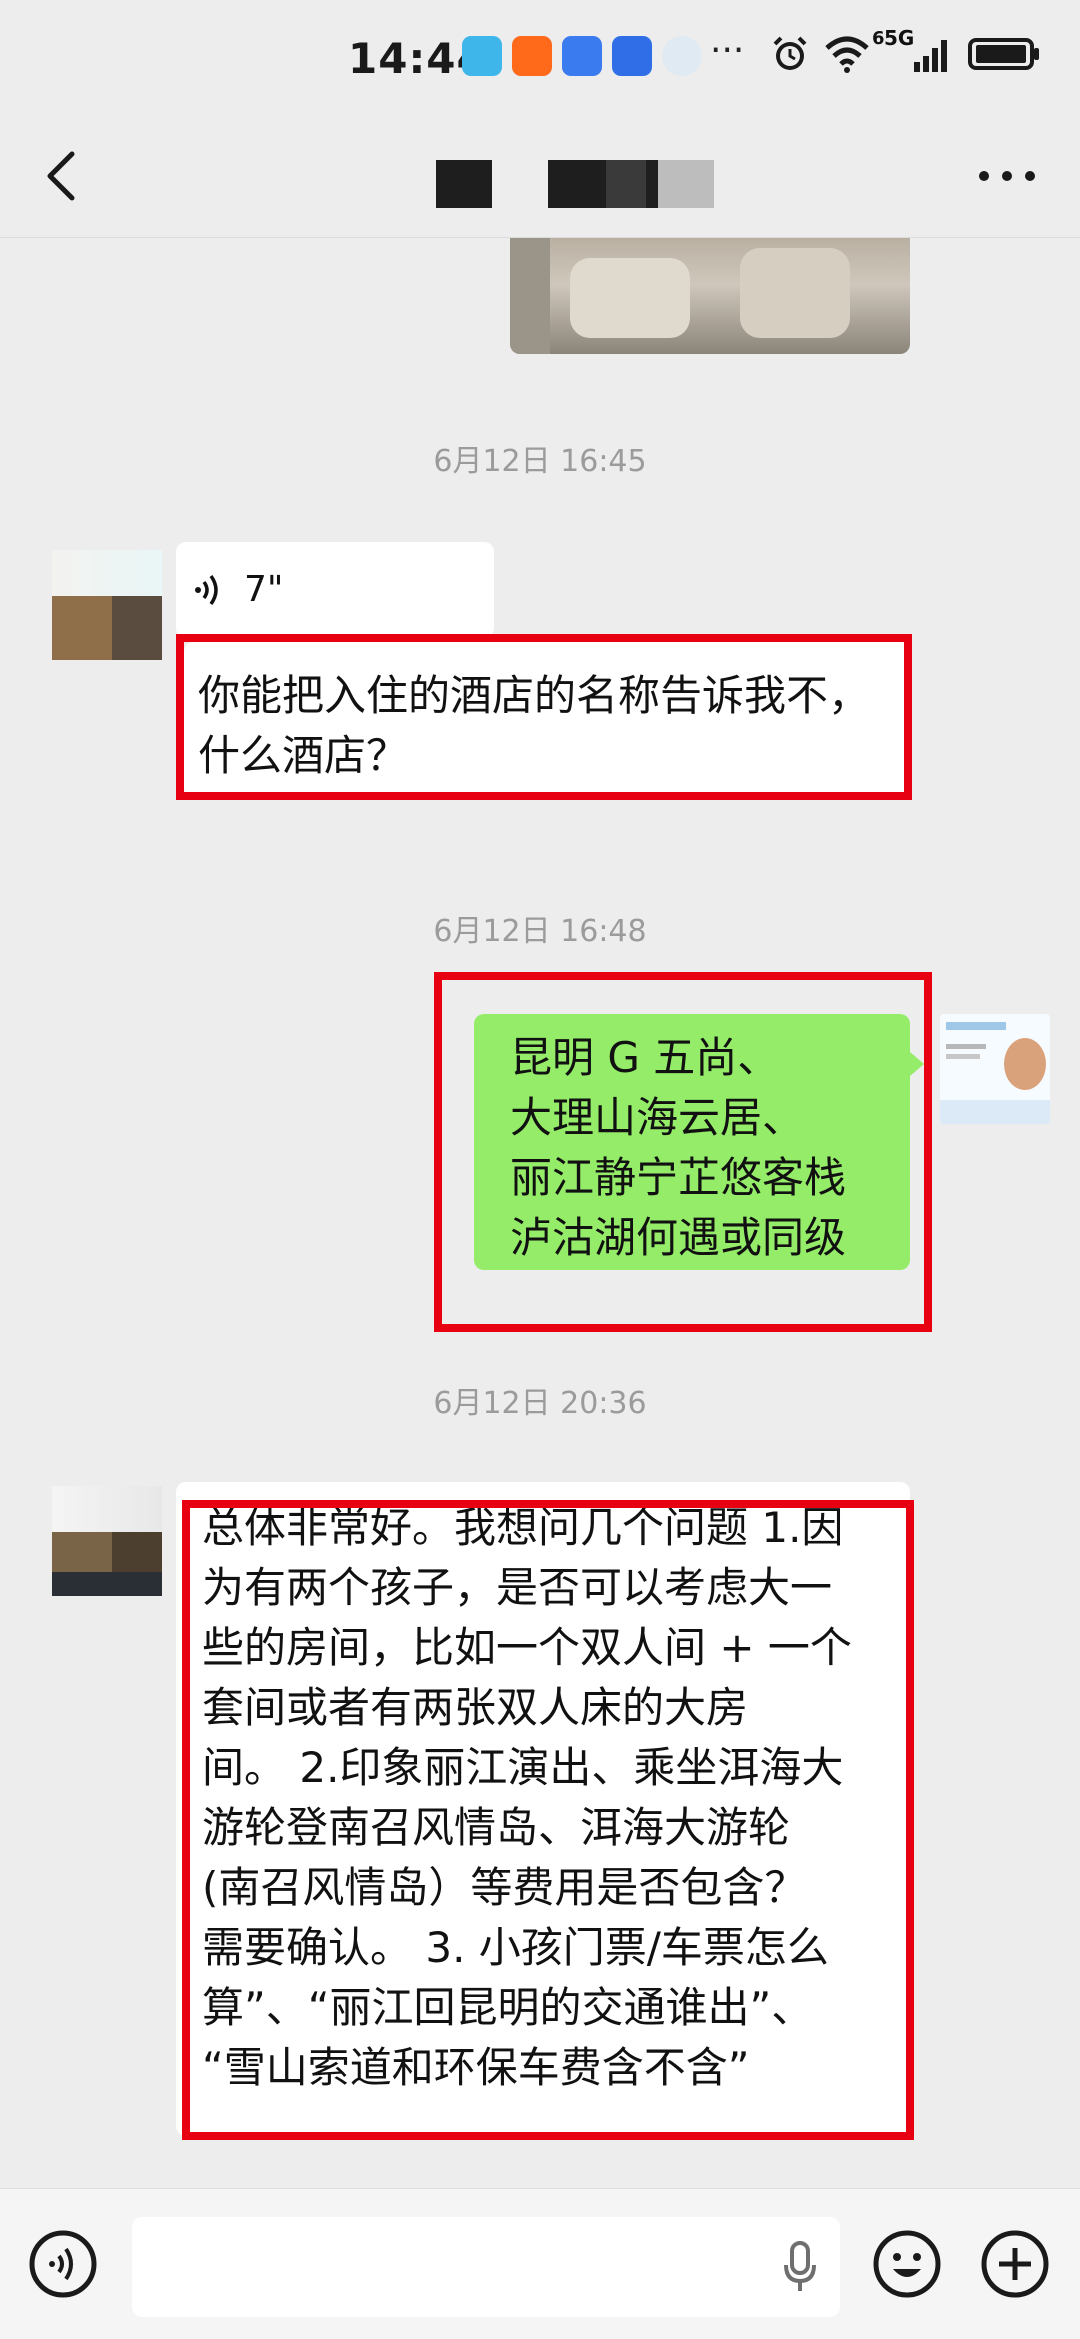 This screenshot has width=1080, height=2339. Describe the element at coordinates (534, 725) in the screenshot. I see `message-text: 你能把入住的酒店的名称告诉我不，什么酒店？` at that location.